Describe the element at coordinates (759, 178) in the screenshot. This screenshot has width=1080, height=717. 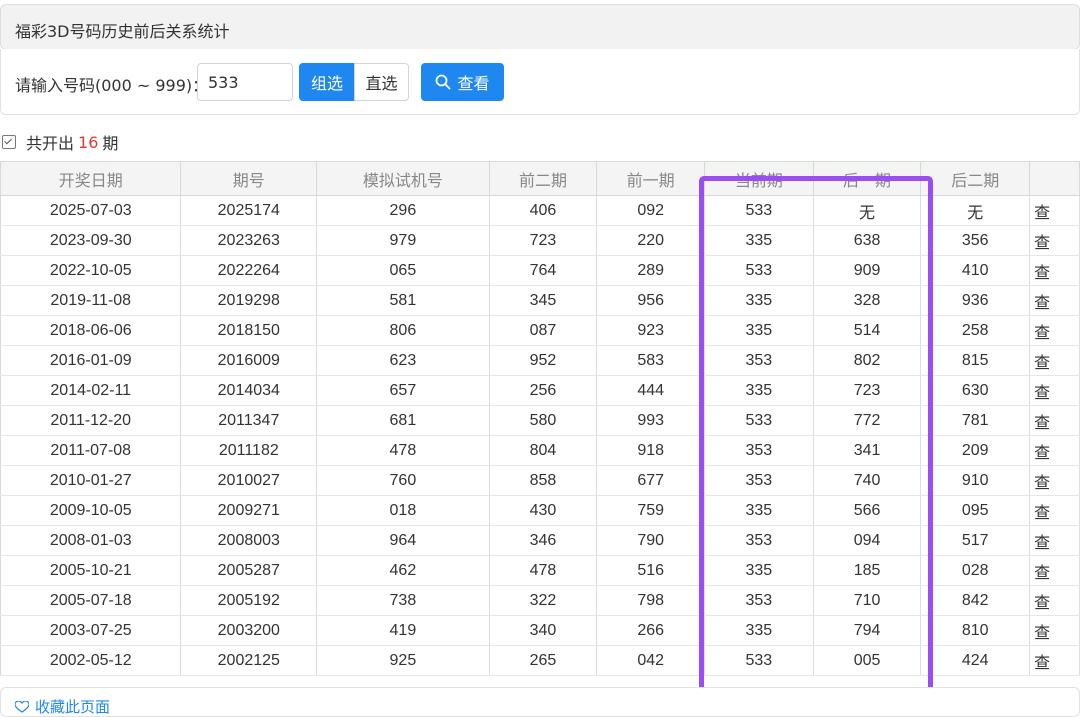
I see `column-header: 当前期` at that location.